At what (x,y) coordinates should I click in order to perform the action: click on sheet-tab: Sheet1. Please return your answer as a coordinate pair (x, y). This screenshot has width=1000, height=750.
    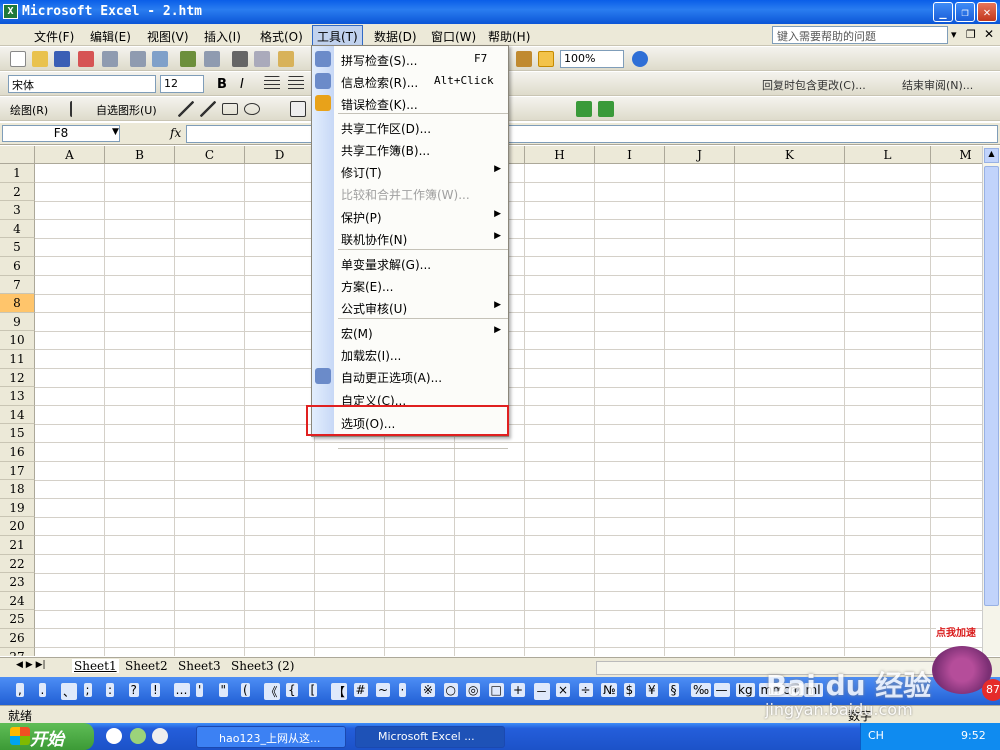
    Looking at the image, I should click on (95, 666).